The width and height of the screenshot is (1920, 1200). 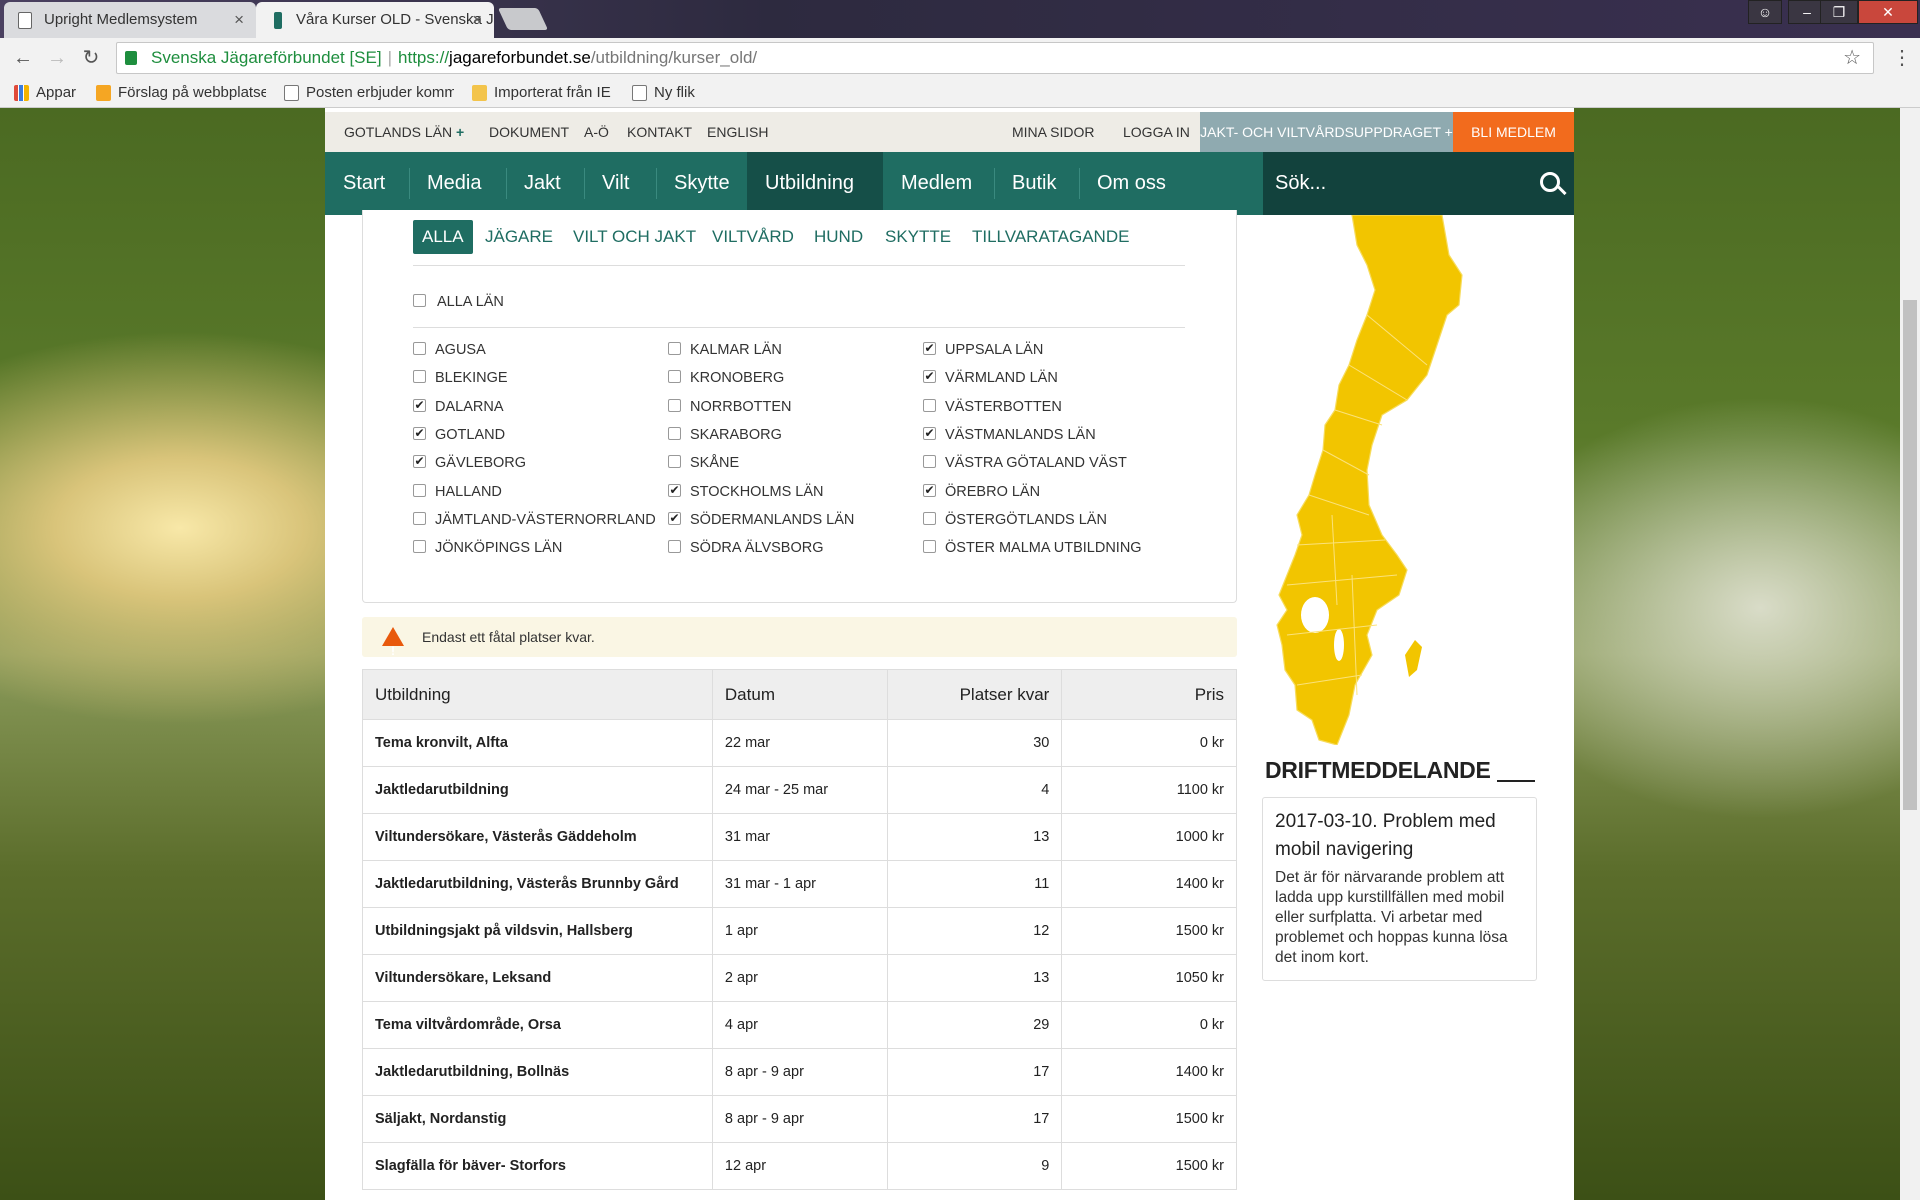 I want to click on region-checkbox: BLEKINGE, so click(x=460, y=378).